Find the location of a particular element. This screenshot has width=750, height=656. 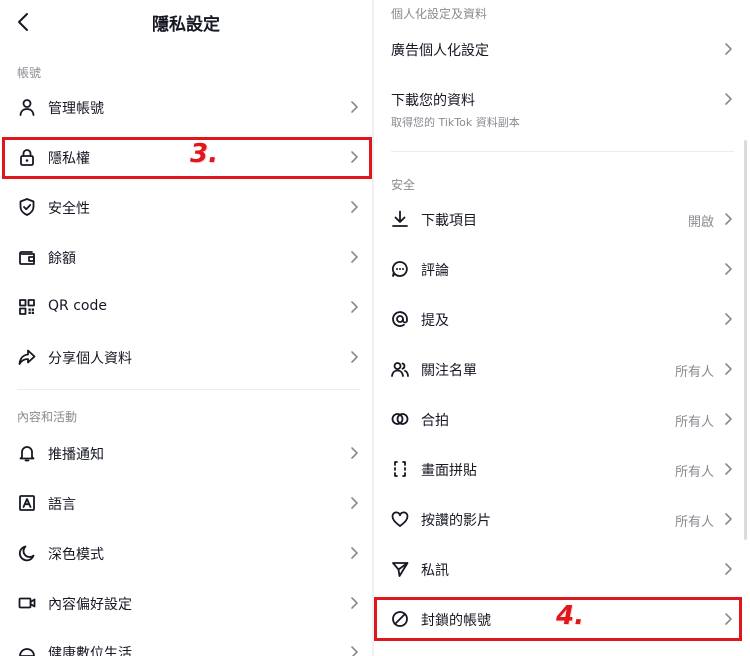

header: 隱私設定 is located at coordinates (186, 22).